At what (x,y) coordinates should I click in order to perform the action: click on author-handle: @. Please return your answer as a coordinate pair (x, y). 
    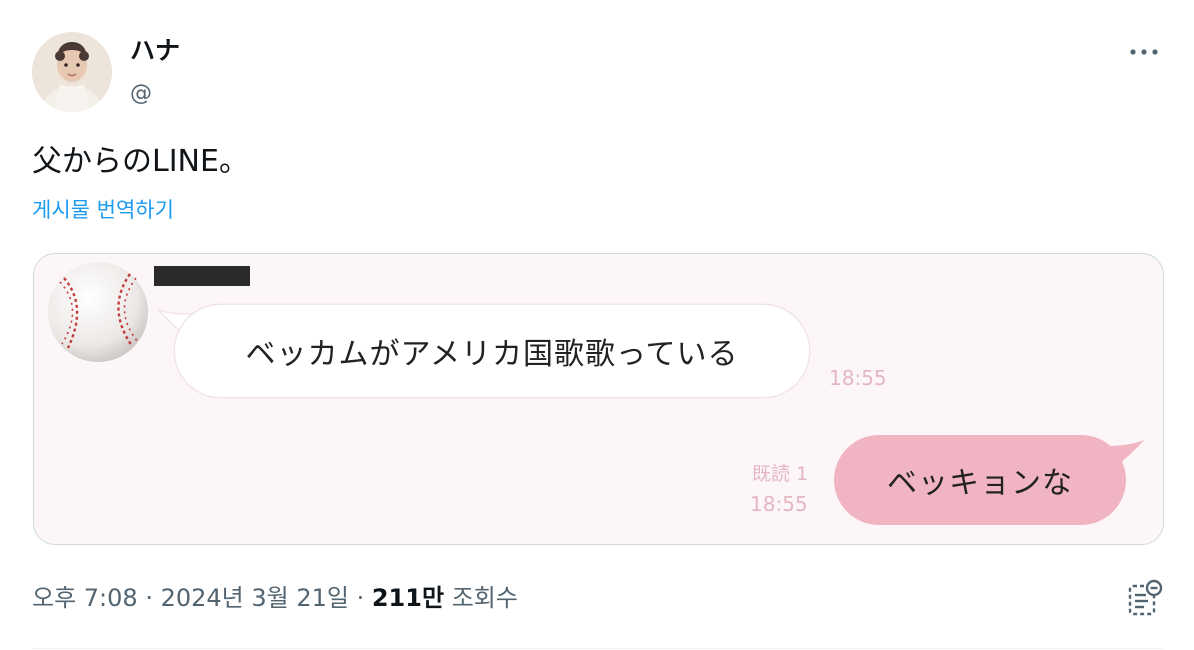
    Looking at the image, I should click on (141, 94).